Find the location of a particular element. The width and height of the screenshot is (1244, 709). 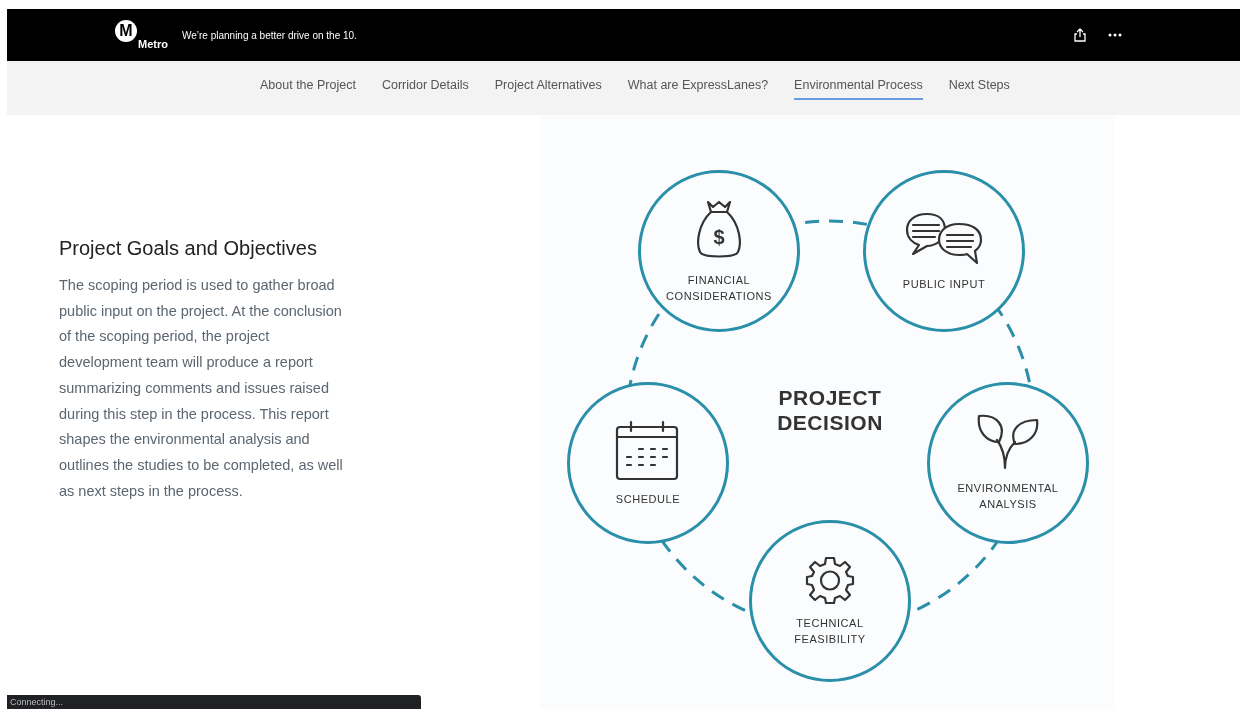

node-label: TECHNICAL FEASIBILITY is located at coordinates (830, 631).